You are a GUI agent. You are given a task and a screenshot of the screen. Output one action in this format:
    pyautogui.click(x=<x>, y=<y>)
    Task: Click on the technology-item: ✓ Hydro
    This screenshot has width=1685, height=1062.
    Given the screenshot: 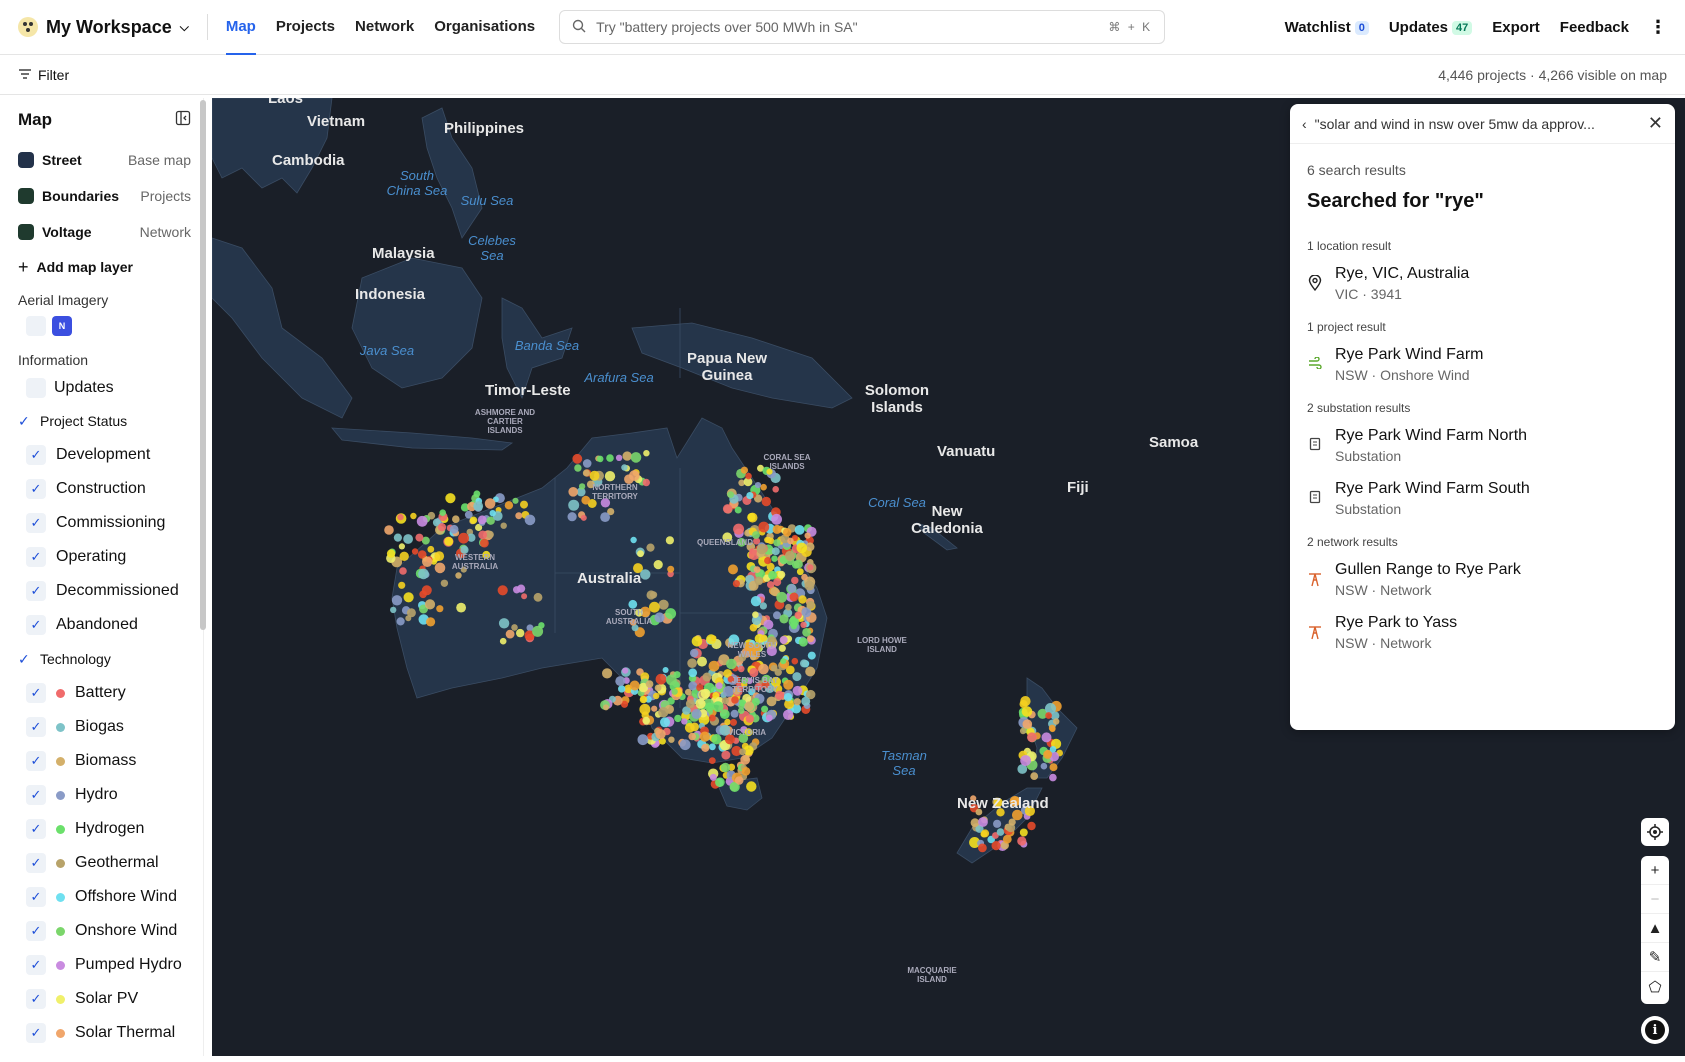 What is the action you would take?
    pyautogui.click(x=104, y=795)
    